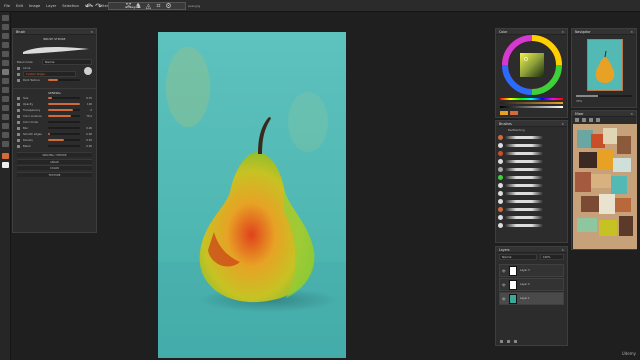 The image size is (640, 360). What do you see at coordinates (88, 6) in the screenshot?
I see `undo-icon: ↶` at bounding box center [88, 6].